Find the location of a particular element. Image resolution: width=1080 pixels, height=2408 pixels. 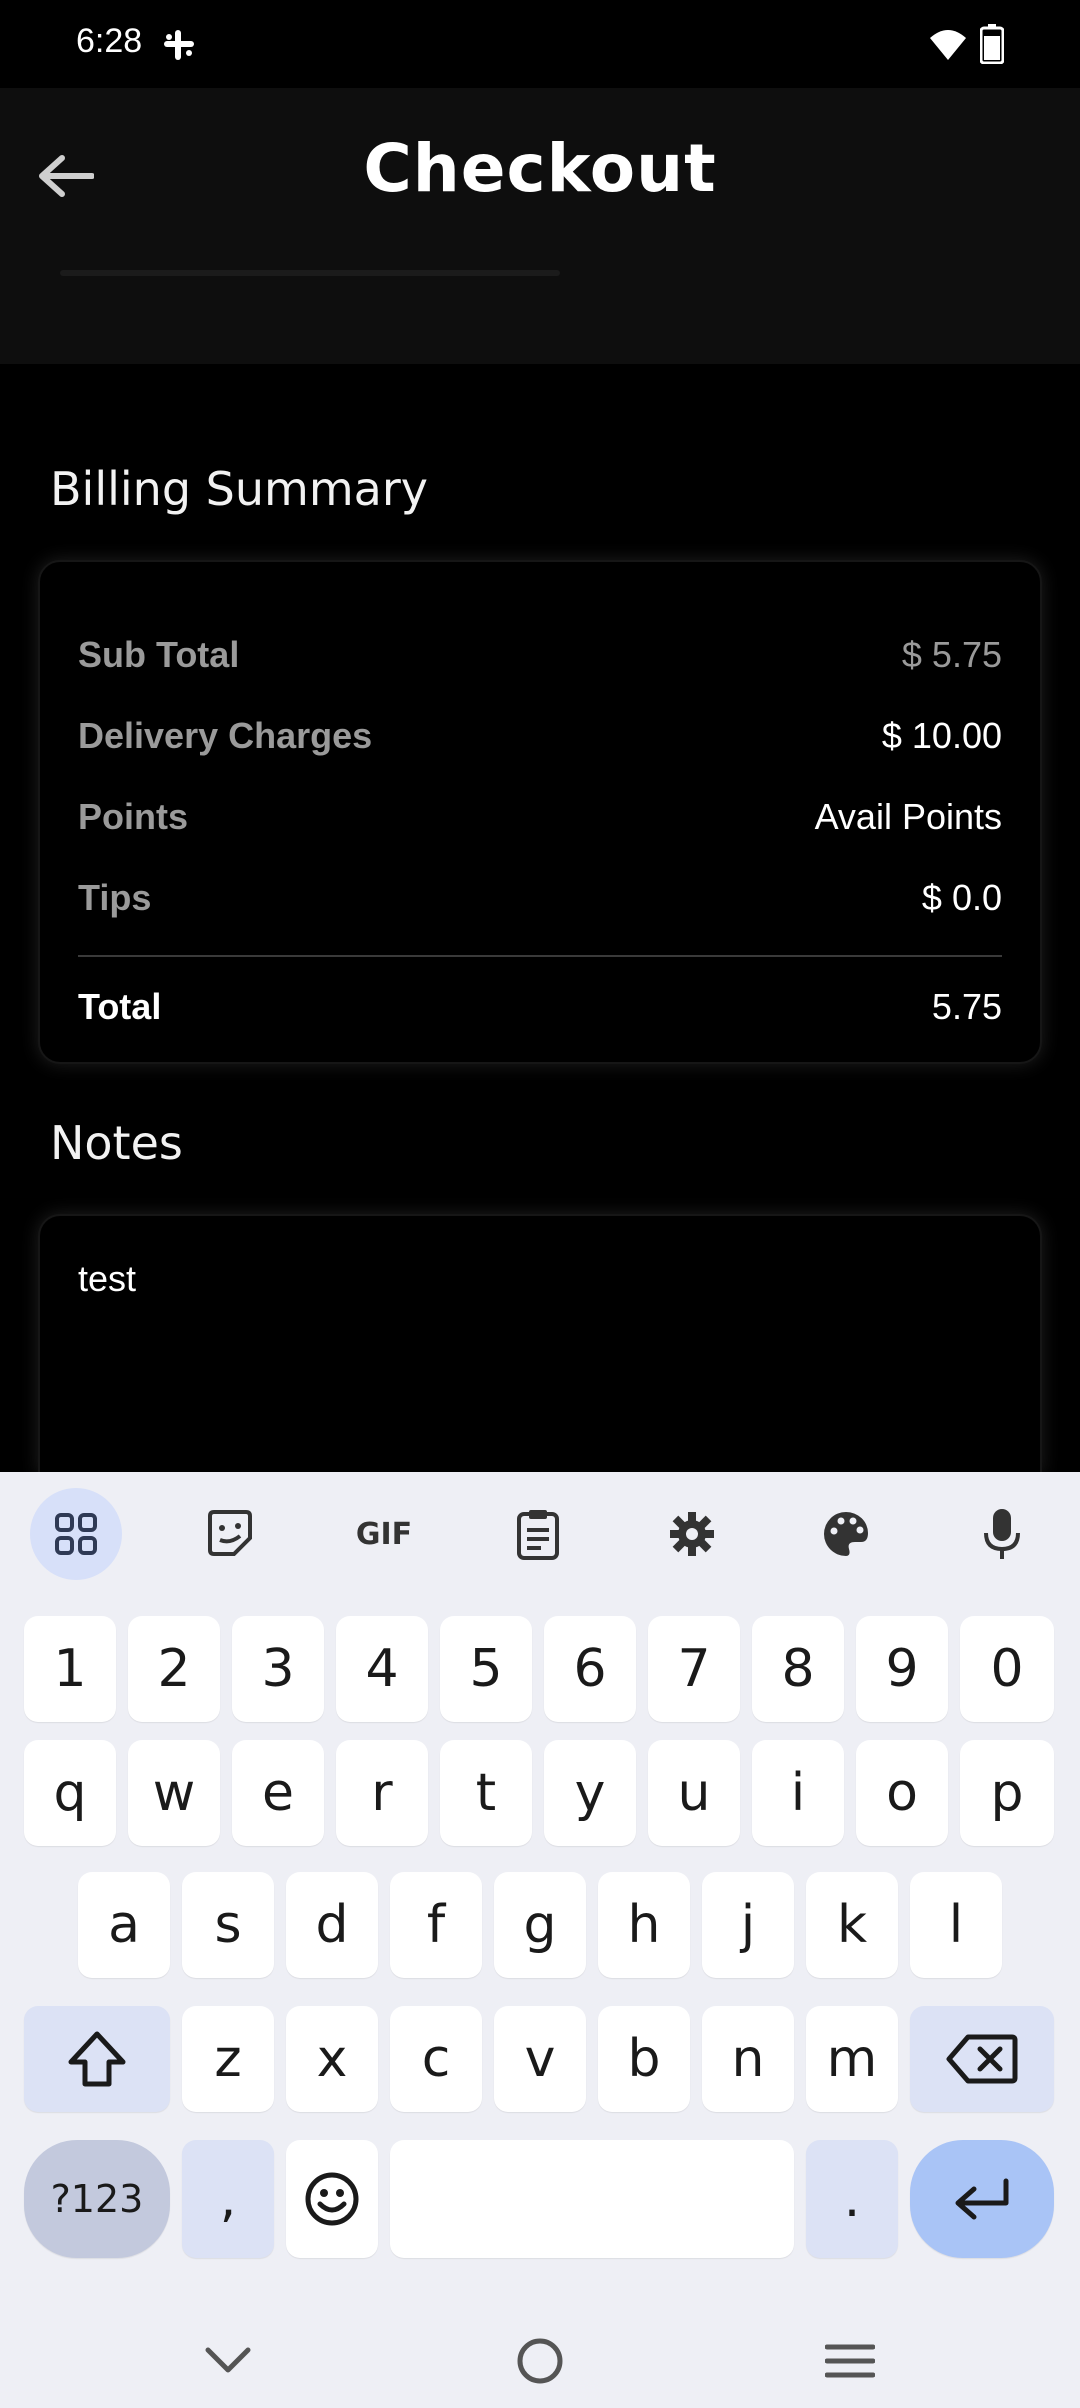

palette-icon is located at coordinates (846, 1534).